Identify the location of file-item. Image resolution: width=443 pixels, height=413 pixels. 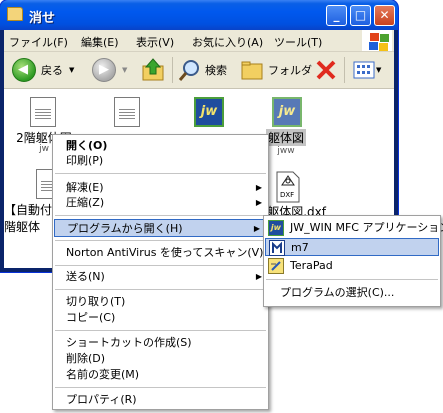
(128, 113).